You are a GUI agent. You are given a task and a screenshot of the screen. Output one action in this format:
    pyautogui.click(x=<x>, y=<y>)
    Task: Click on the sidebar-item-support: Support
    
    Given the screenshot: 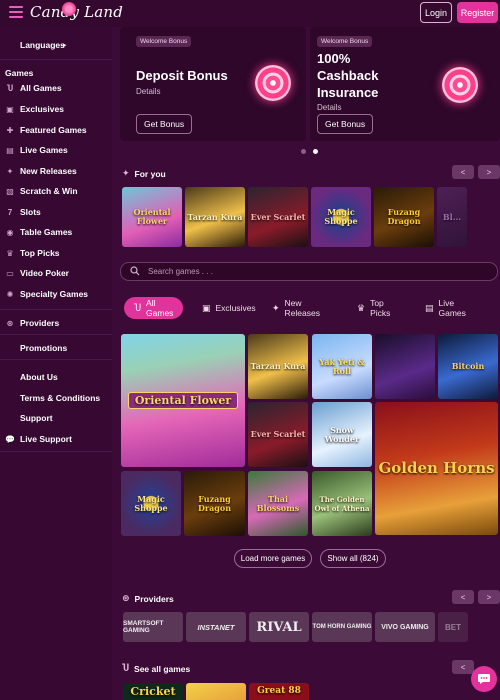 What is the action you would take?
    pyautogui.click(x=56, y=418)
    